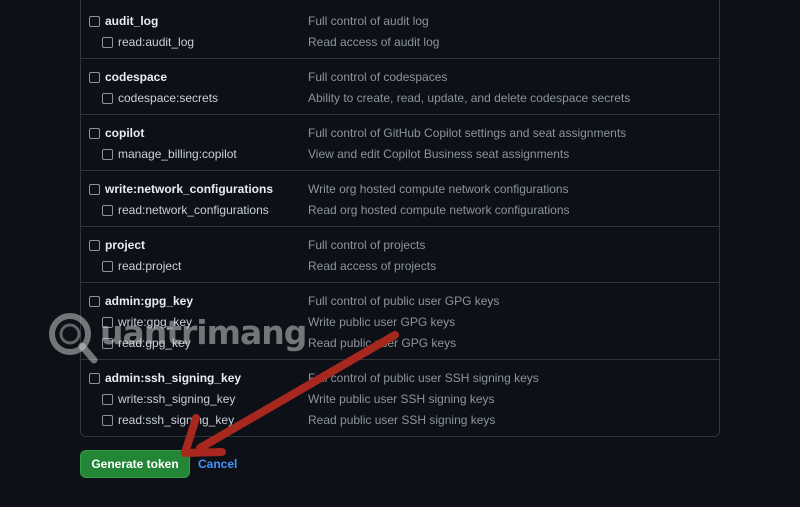  Describe the element at coordinates (217, 464) in the screenshot. I see `cancel-link: Cancel` at that location.